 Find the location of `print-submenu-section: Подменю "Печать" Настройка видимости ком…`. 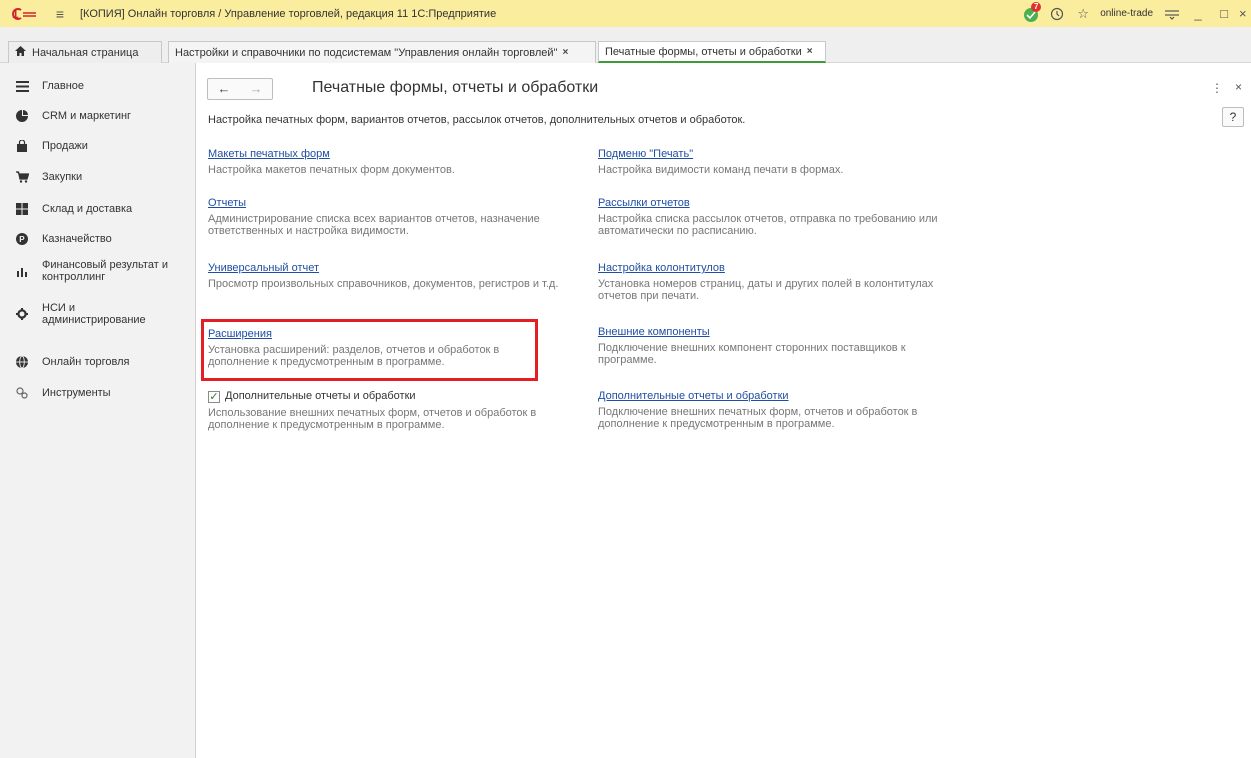

print-submenu-section: Подменю "Печать" Настройка видимости ком… is located at coordinates (783, 162).